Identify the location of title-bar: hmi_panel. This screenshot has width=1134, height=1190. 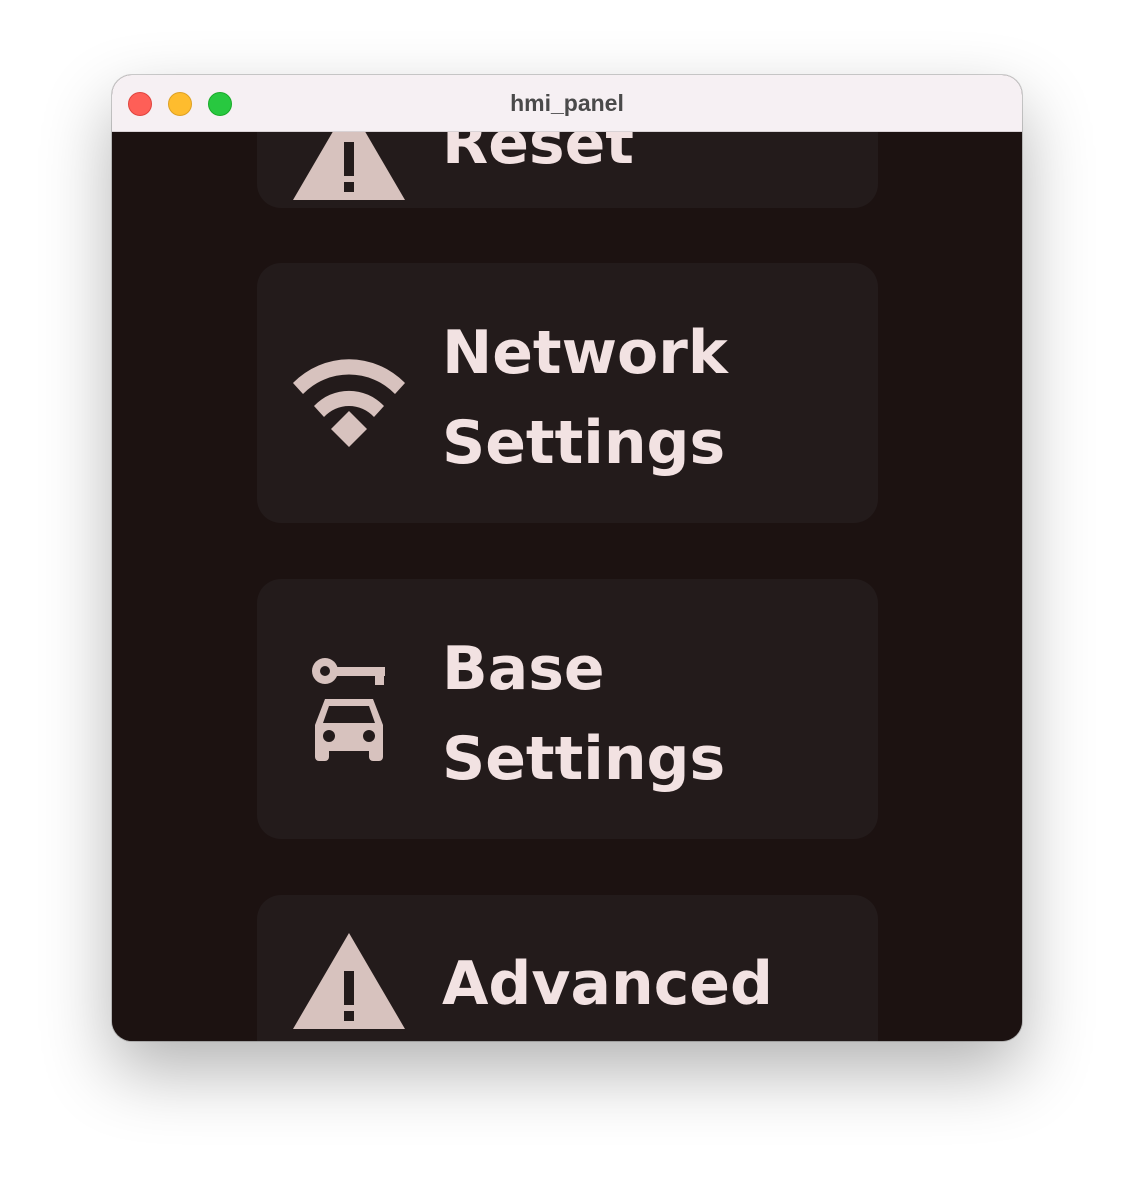
(567, 103).